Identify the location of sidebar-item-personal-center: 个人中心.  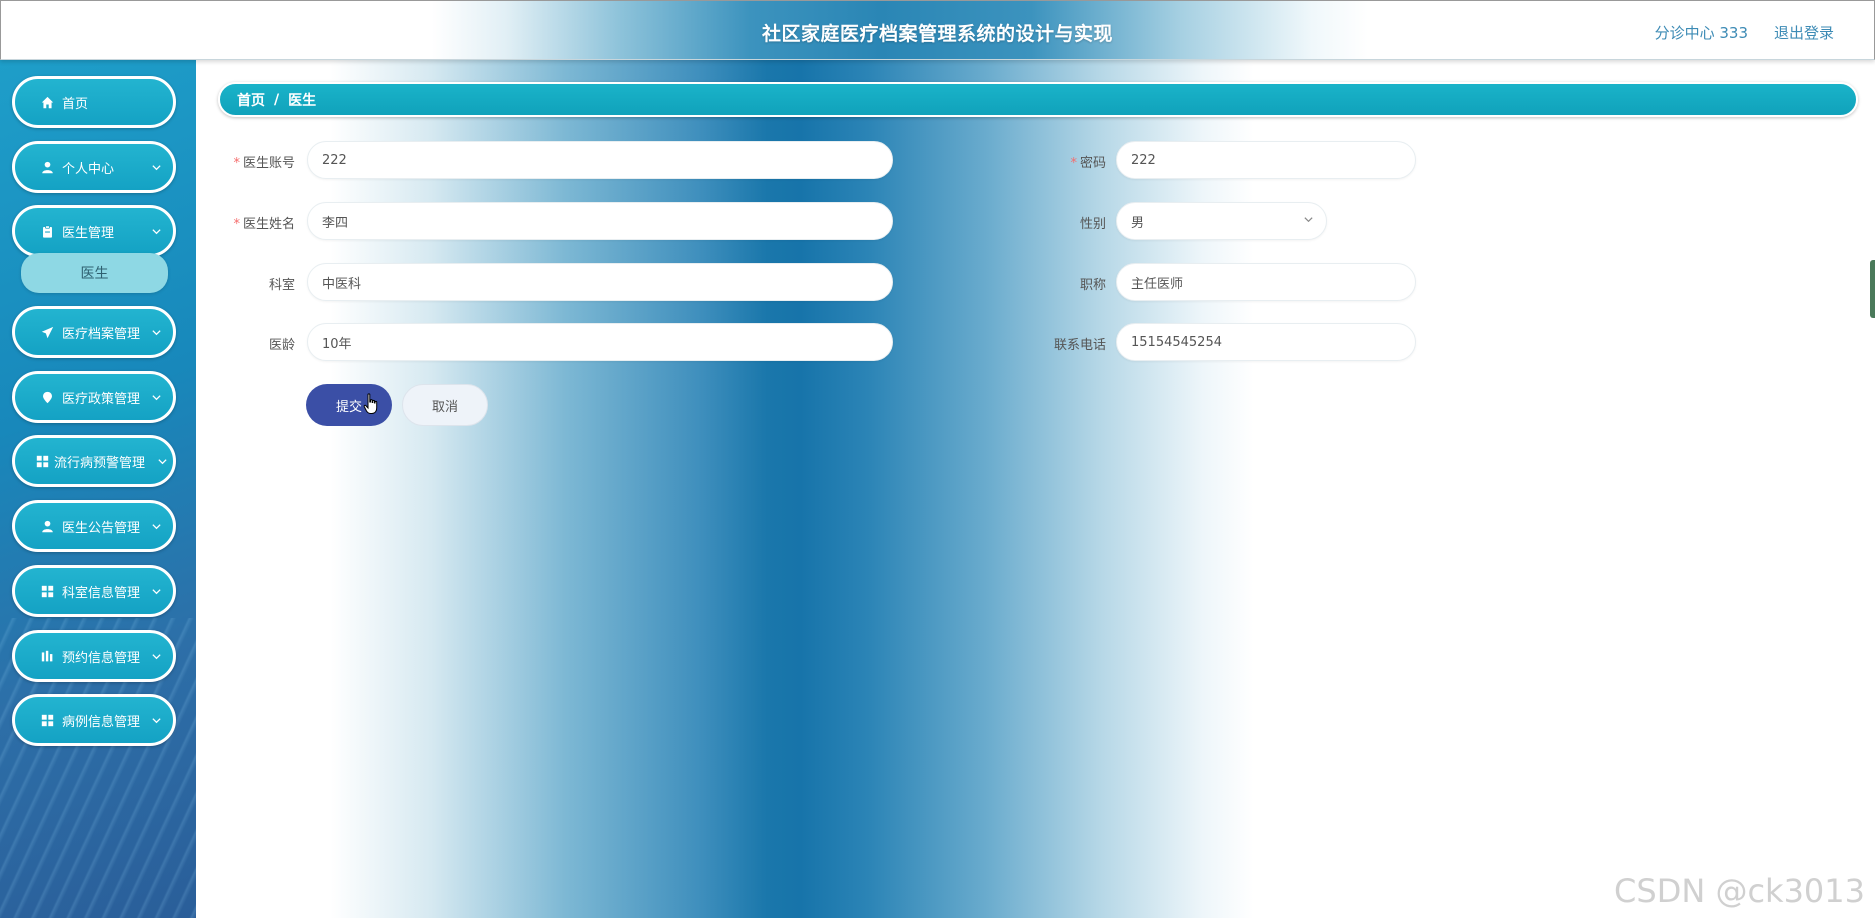
(94, 167).